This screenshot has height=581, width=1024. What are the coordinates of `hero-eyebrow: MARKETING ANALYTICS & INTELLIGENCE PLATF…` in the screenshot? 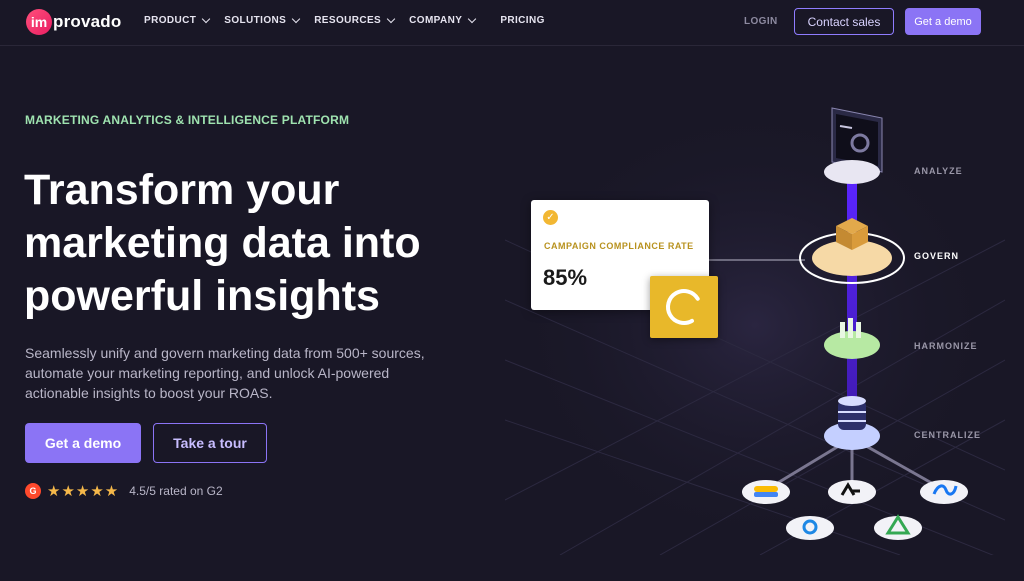 It's located at (187, 120).